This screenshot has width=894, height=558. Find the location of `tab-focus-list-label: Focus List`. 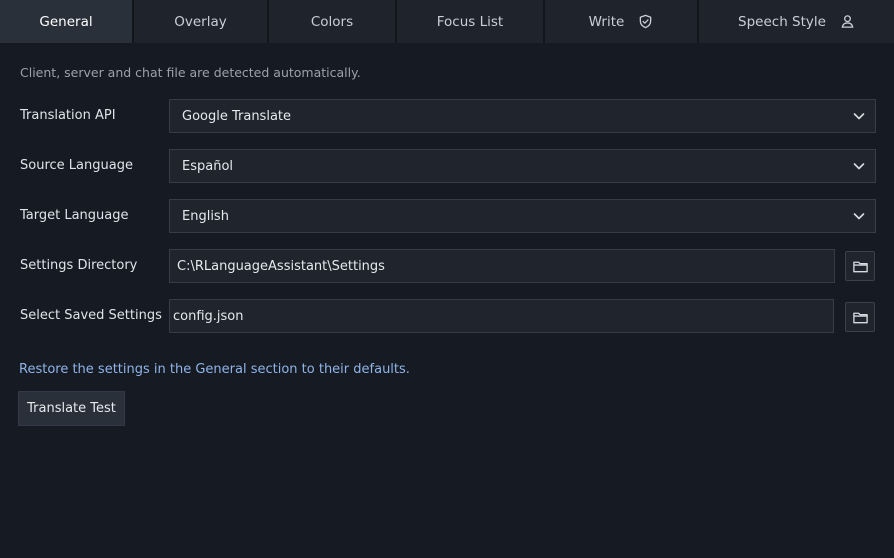

tab-focus-list-label: Focus List is located at coordinates (470, 21).